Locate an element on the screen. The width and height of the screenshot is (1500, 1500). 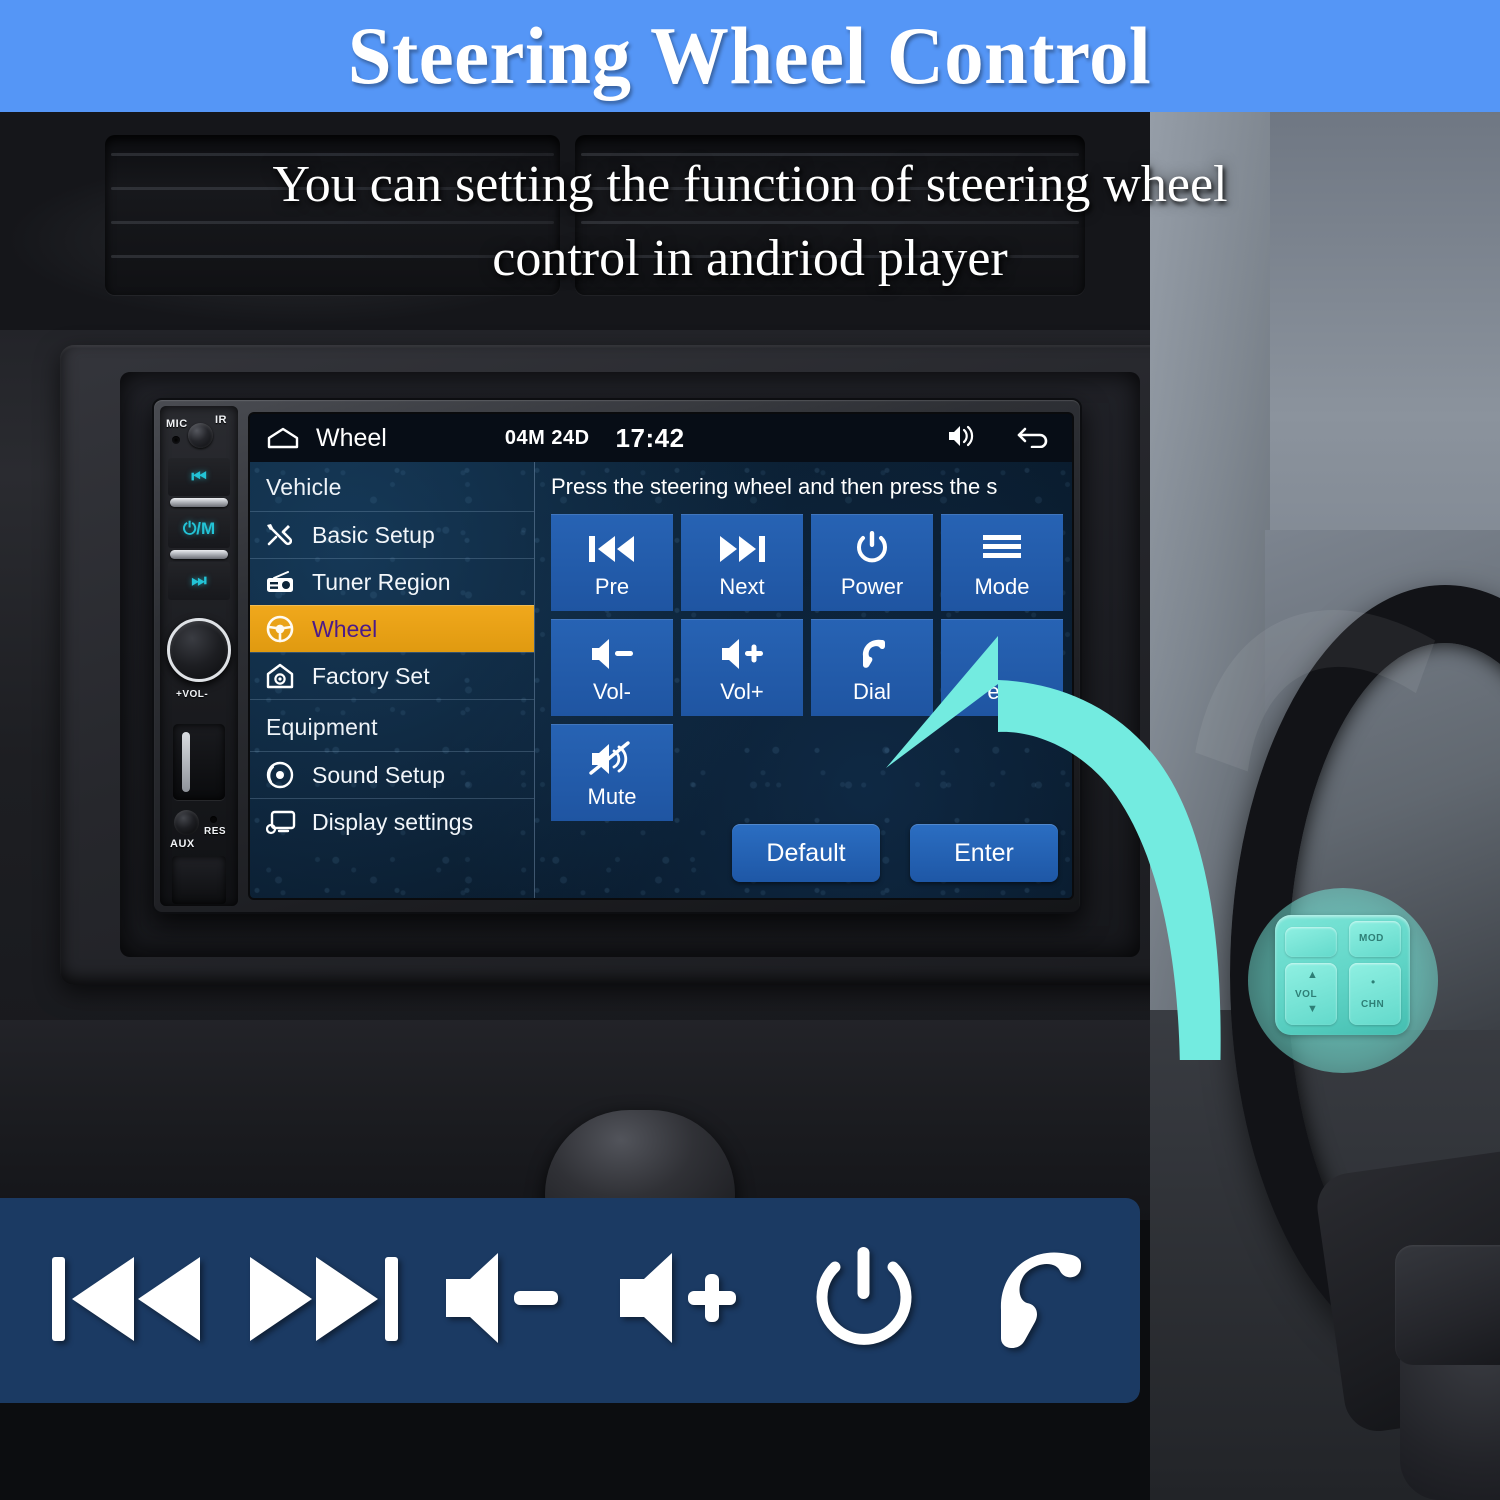
ir-label: IR is located at coordinates (221, 420).